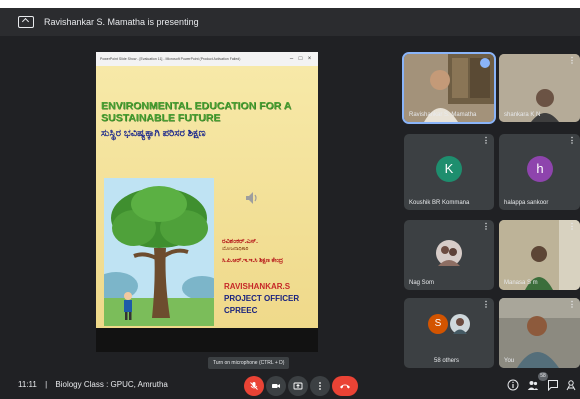  What do you see at coordinates (249, 363) in the screenshot?
I see `mic-tooltip: Turn on microphone (CTRL + D)` at bounding box center [249, 363].